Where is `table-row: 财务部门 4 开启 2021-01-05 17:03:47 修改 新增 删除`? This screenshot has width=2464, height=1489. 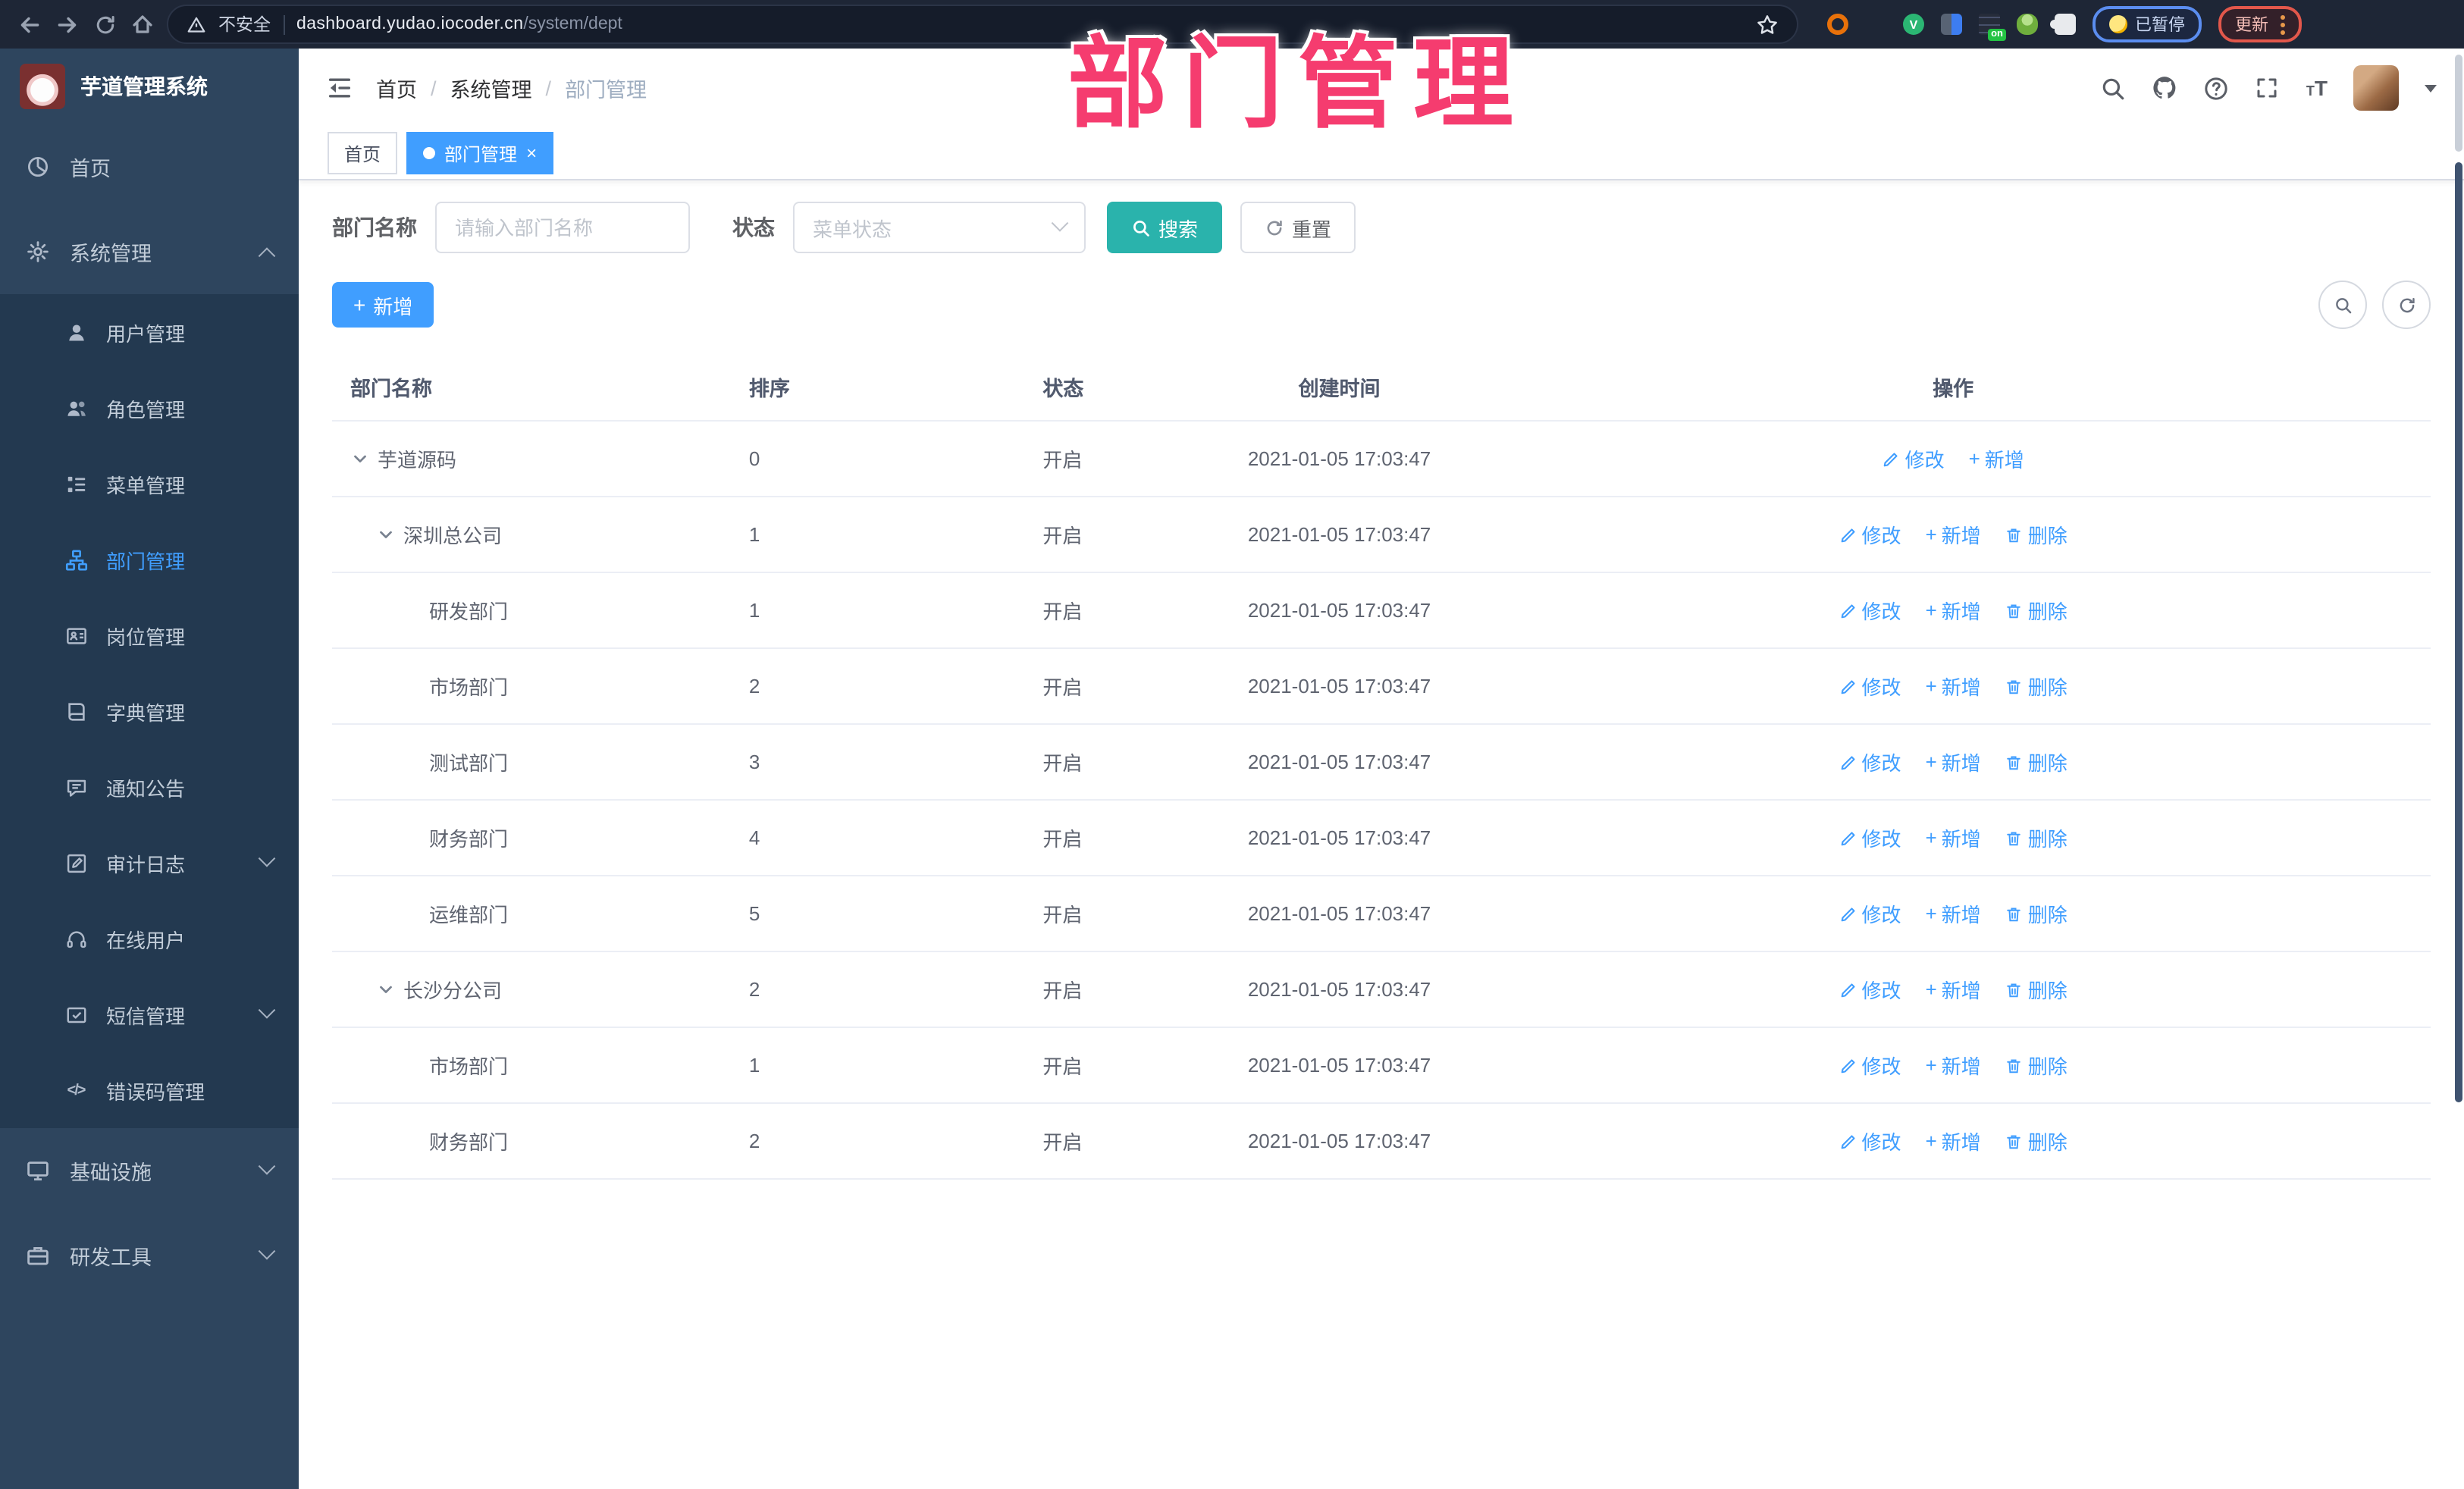 table-row: 财务部门 4 开启 2021-01-05 17:03:47 修改 新增 删除 is located at coordinates (1382, 839).